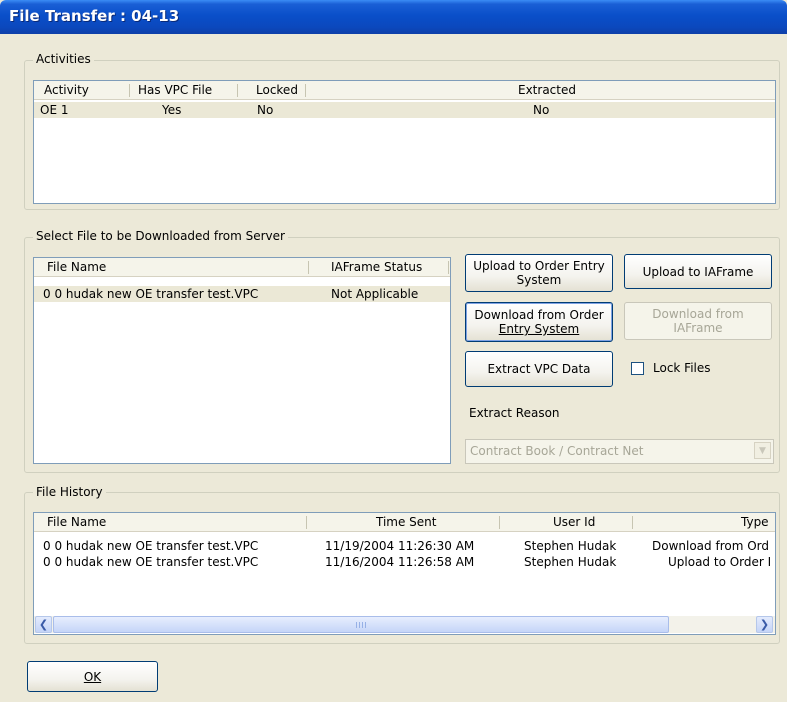  What do you see at coordinates (574, 522) in the screenshot?
I see `column-header-user-id: User Id` at bounding box center [574, 522].